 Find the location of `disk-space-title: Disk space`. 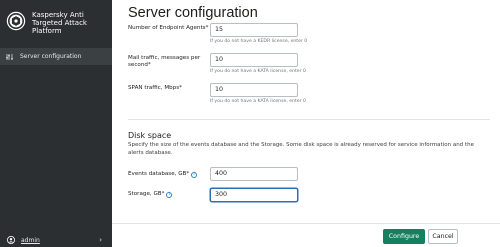

disk-space-title: Disk space is located at coordinates (150, 135).